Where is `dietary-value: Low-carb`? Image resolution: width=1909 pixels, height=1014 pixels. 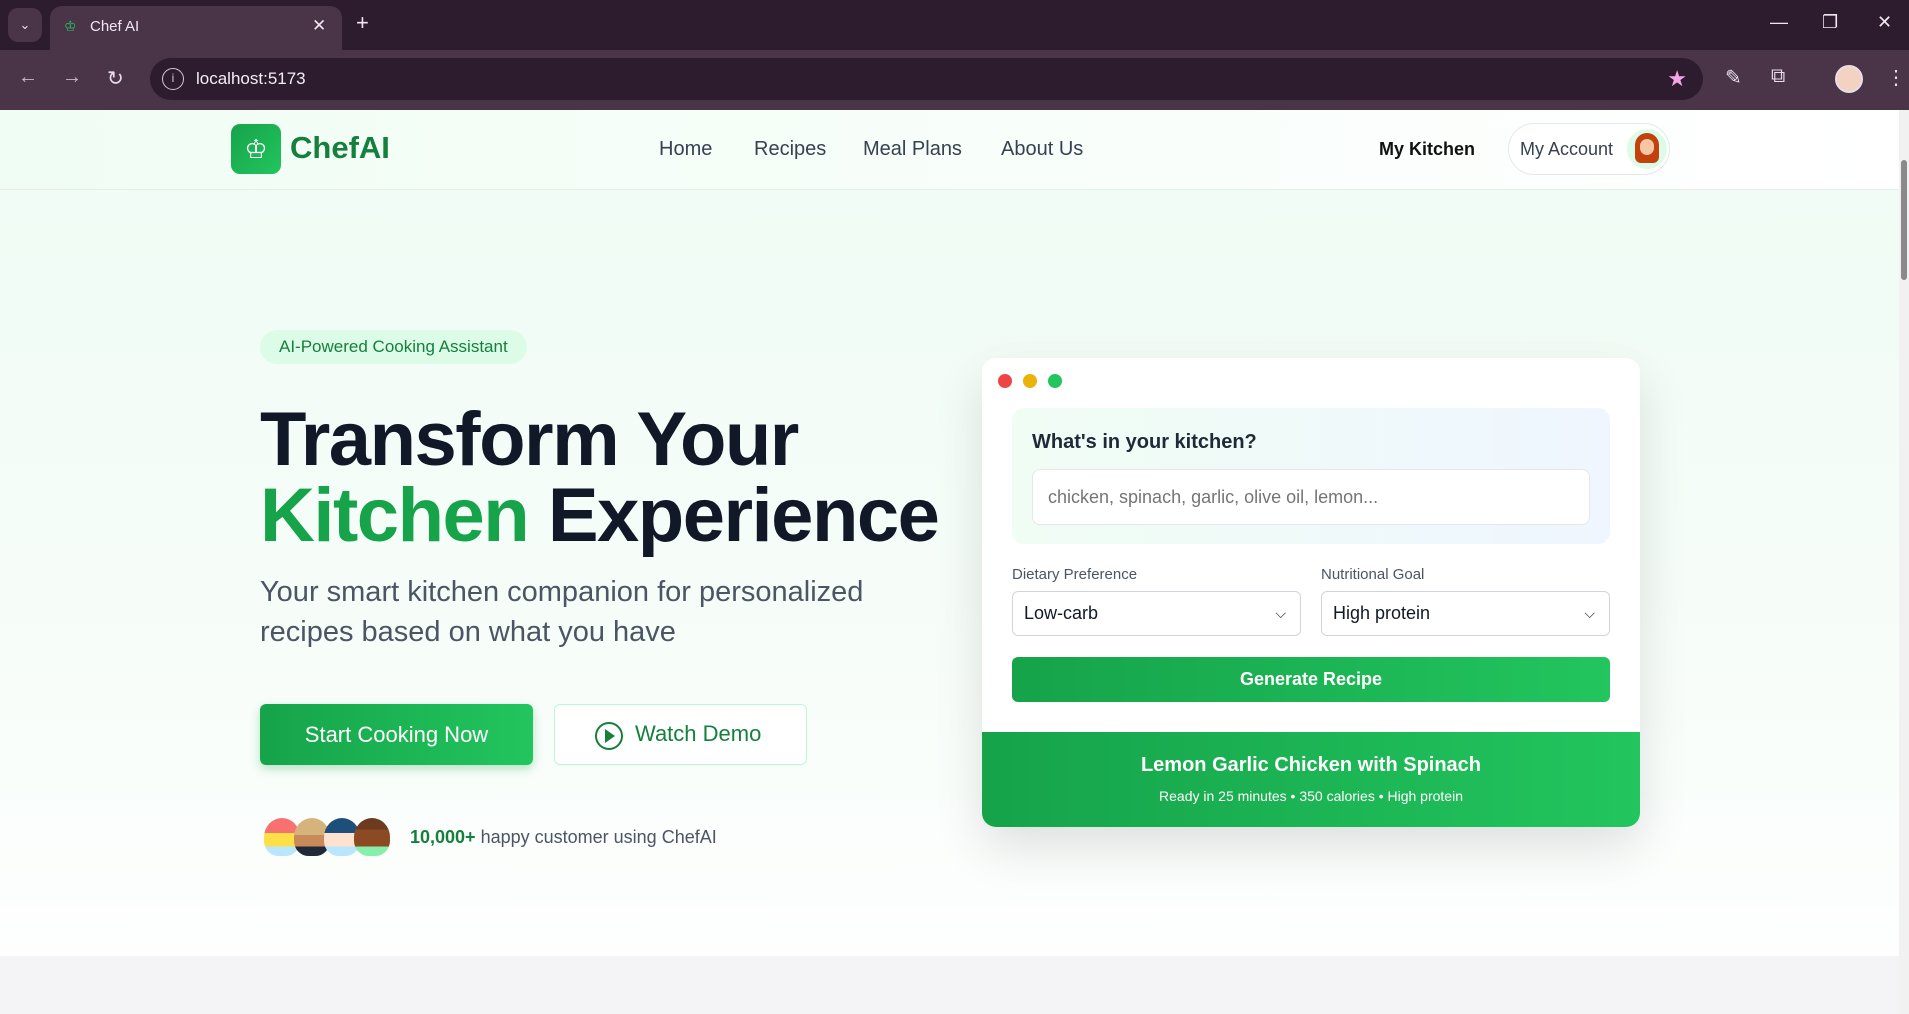 dietary-value: Low-carb is located at coordinates (1061, 613).